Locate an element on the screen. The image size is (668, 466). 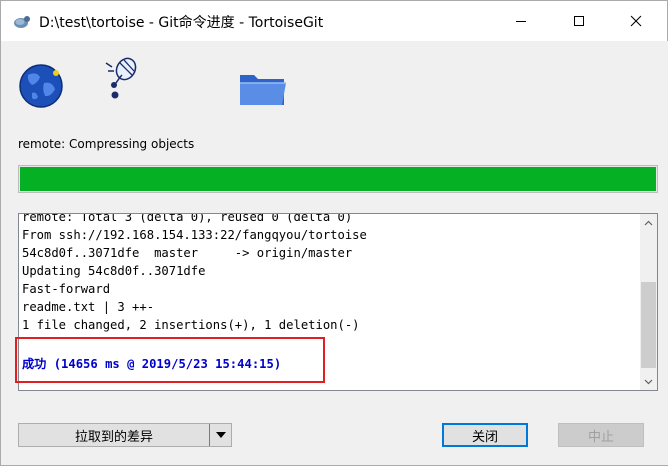
close-window-button is located at coordinates (636, 21).